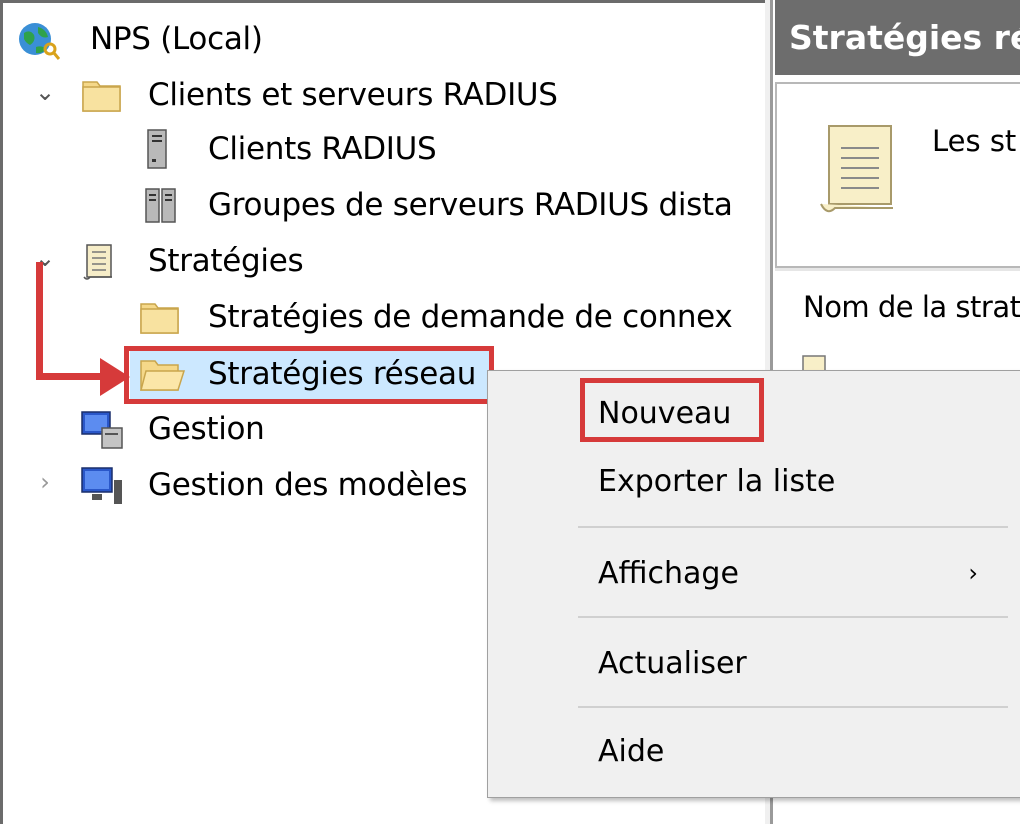 This screenshot has height=824, width=1020. I want to click on tree-item-nps-local: NPS (Local), so click(139, 39).